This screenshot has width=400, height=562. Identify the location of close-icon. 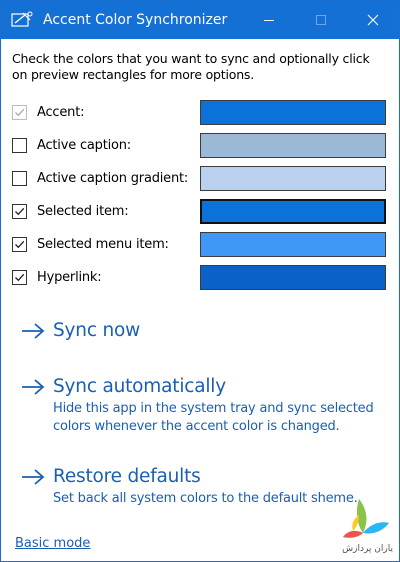
(373, 20).